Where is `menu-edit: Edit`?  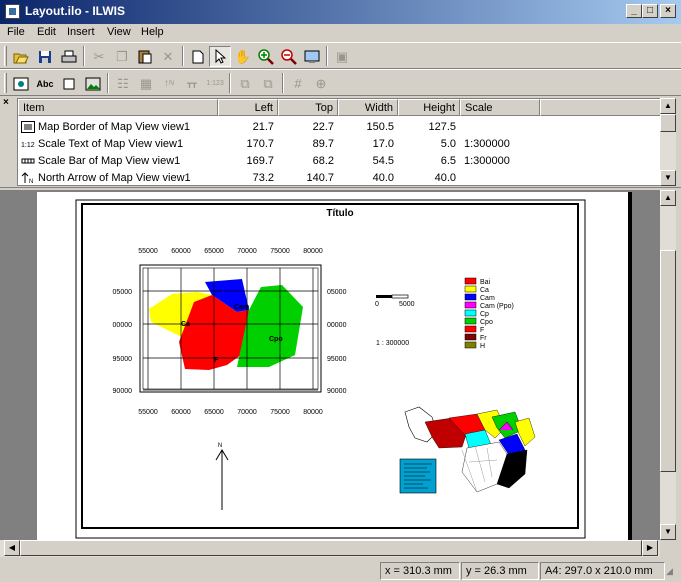
menu-edit: Edit is located at coordinates (46, 32).